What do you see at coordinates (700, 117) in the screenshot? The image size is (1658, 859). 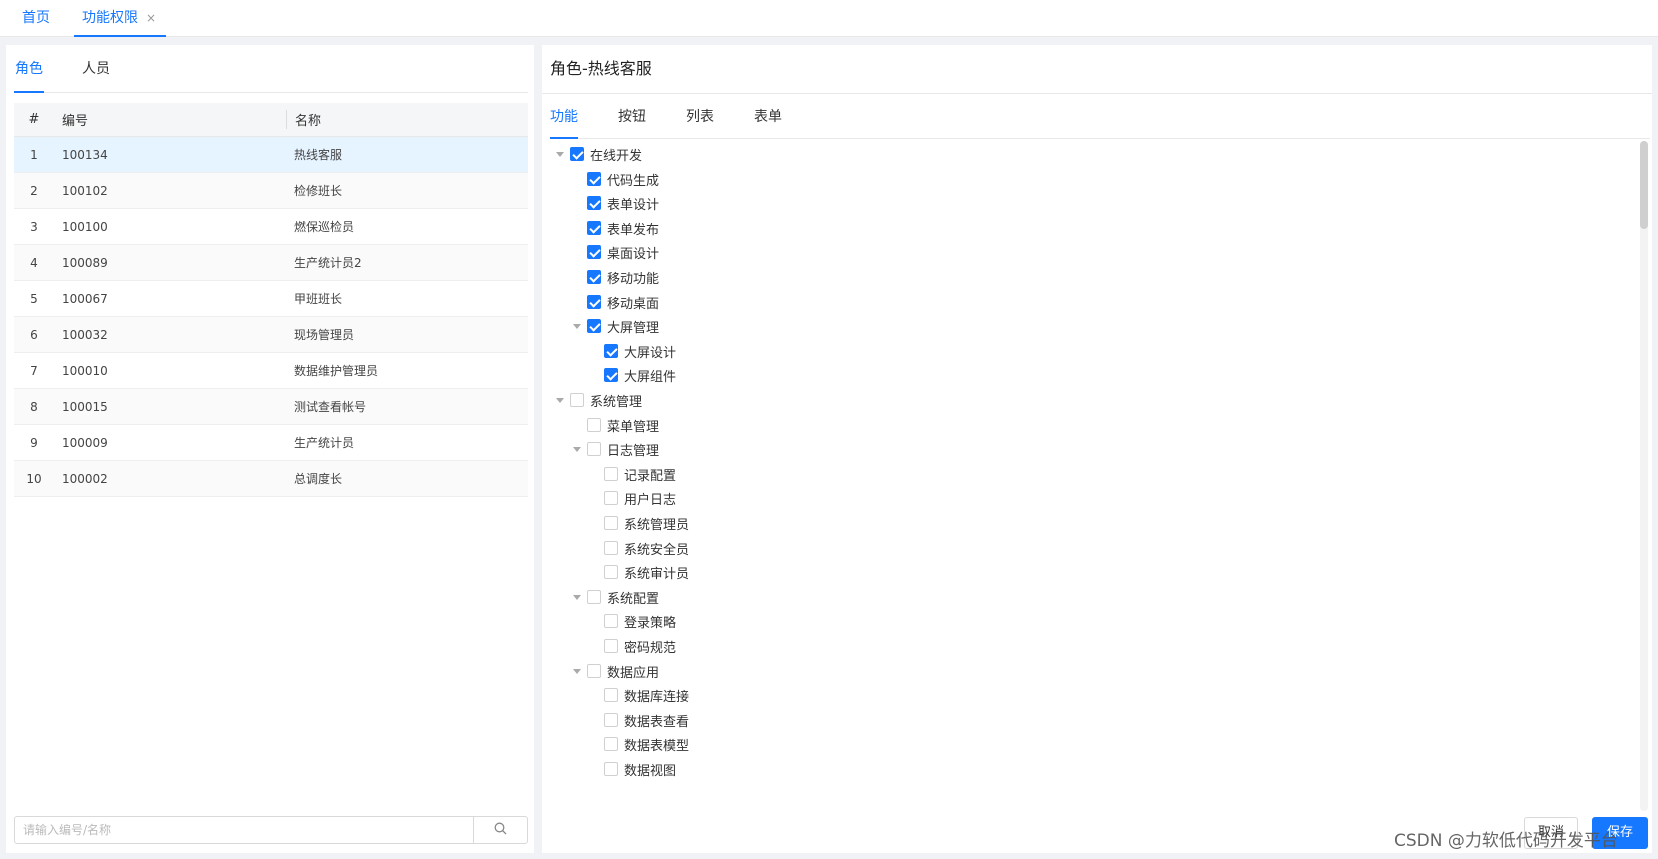 I see `tab-list: 列表` at bounding box center [700, 117].